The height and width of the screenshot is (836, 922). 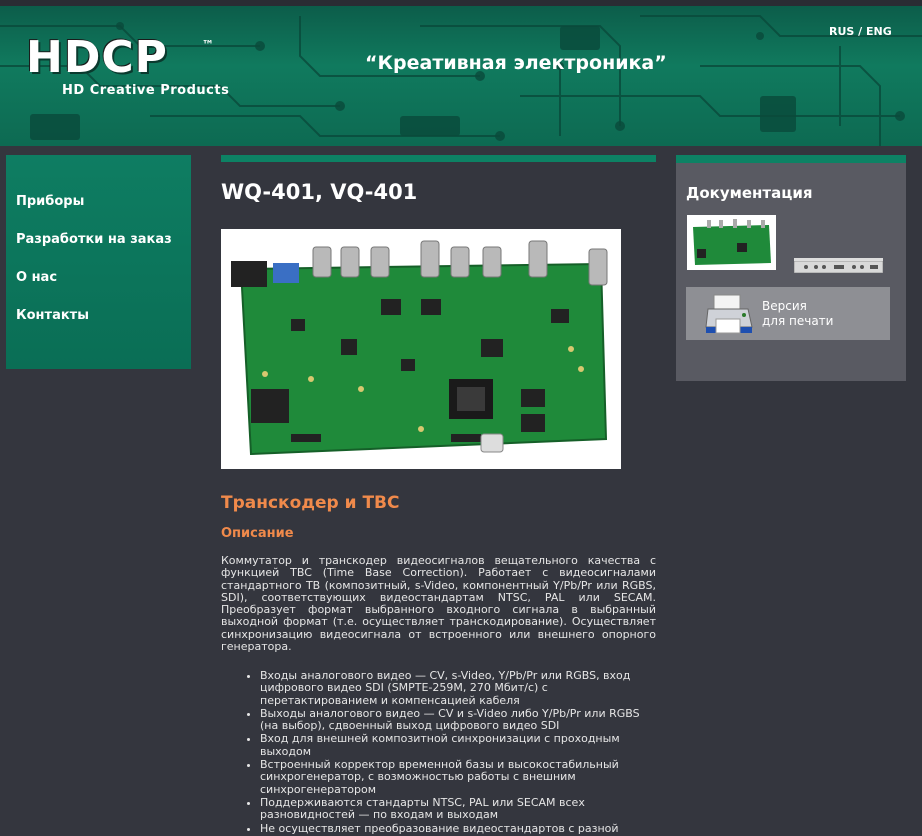 I want to click on board-thumbnail, so click(x=731, y=242).